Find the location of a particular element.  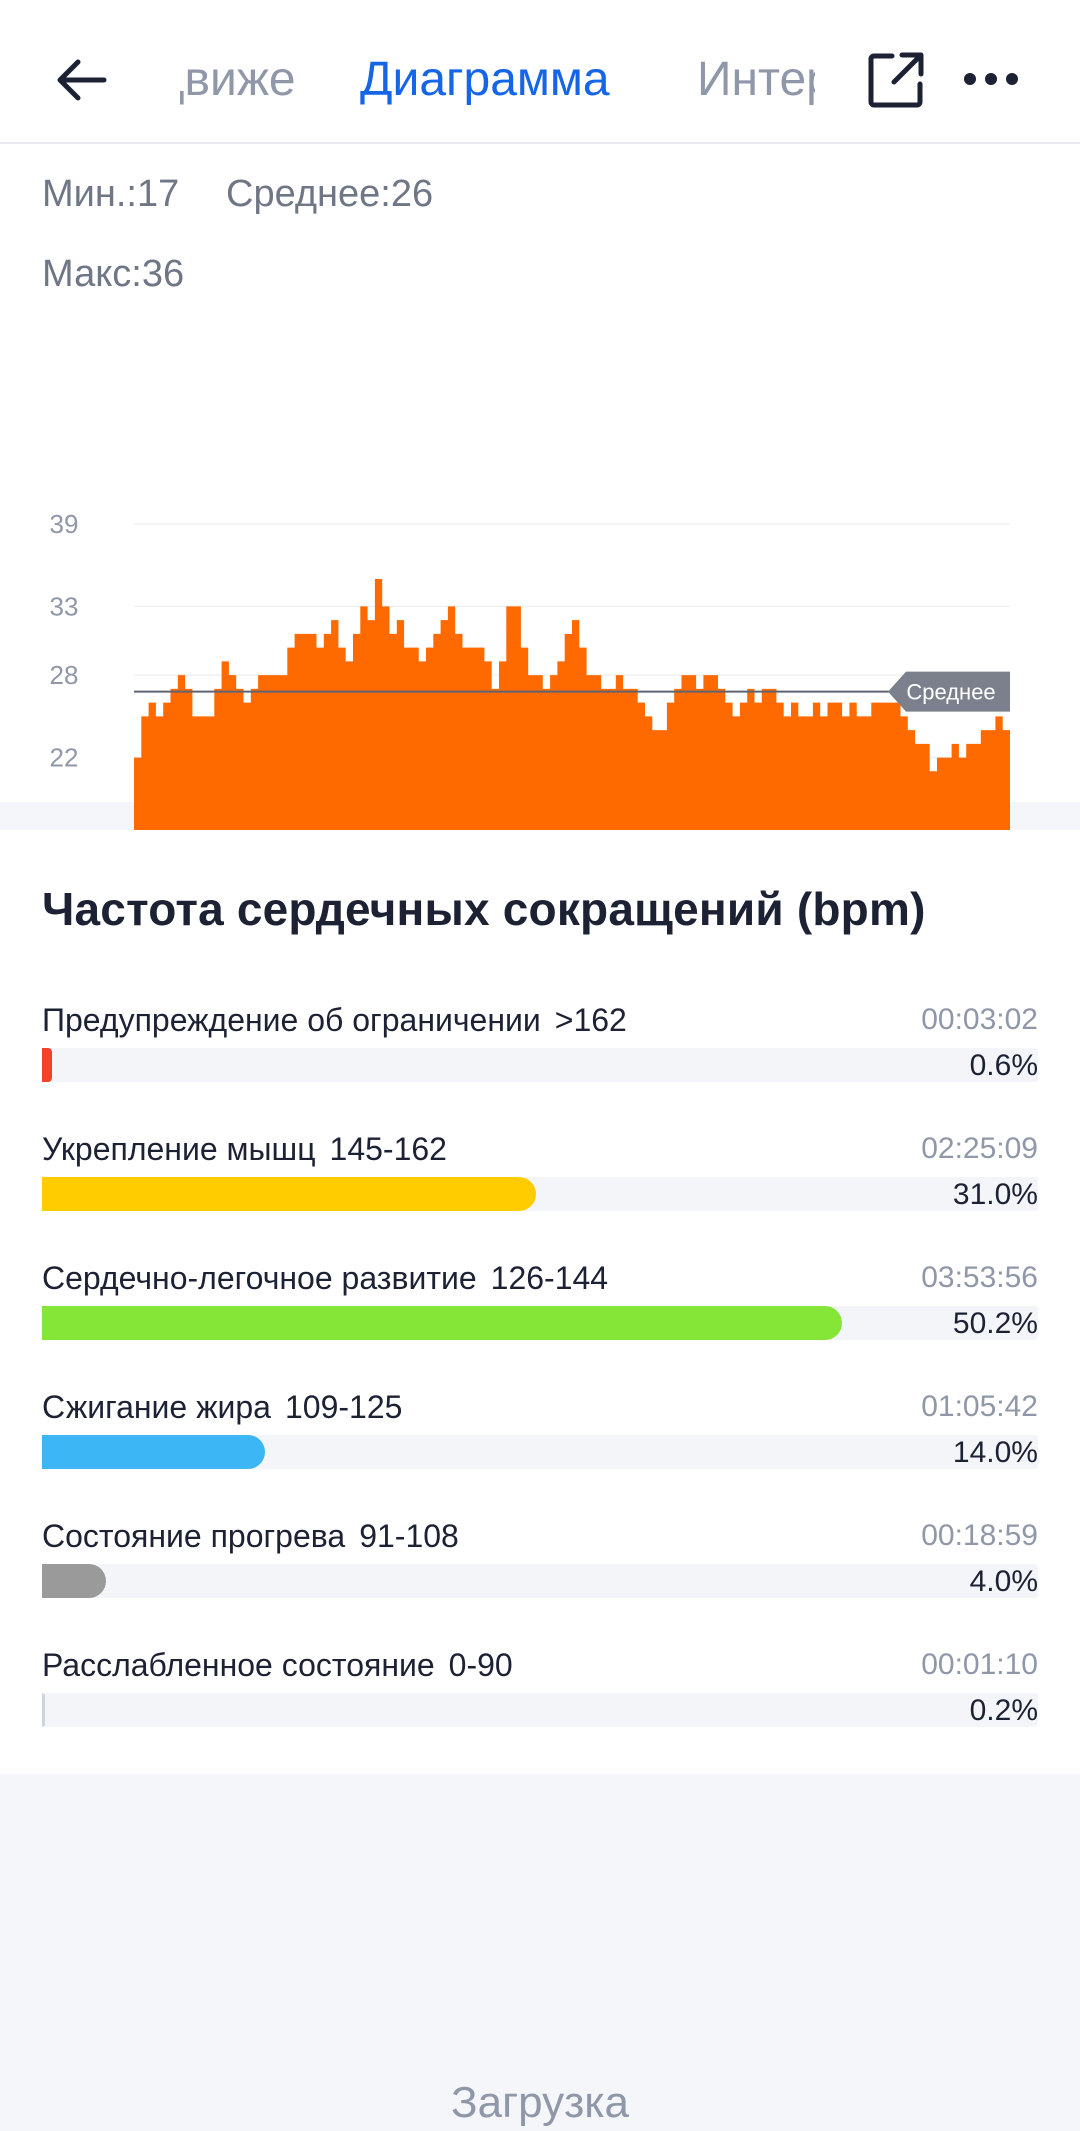

share-icon is located at coordinates (896, 80).